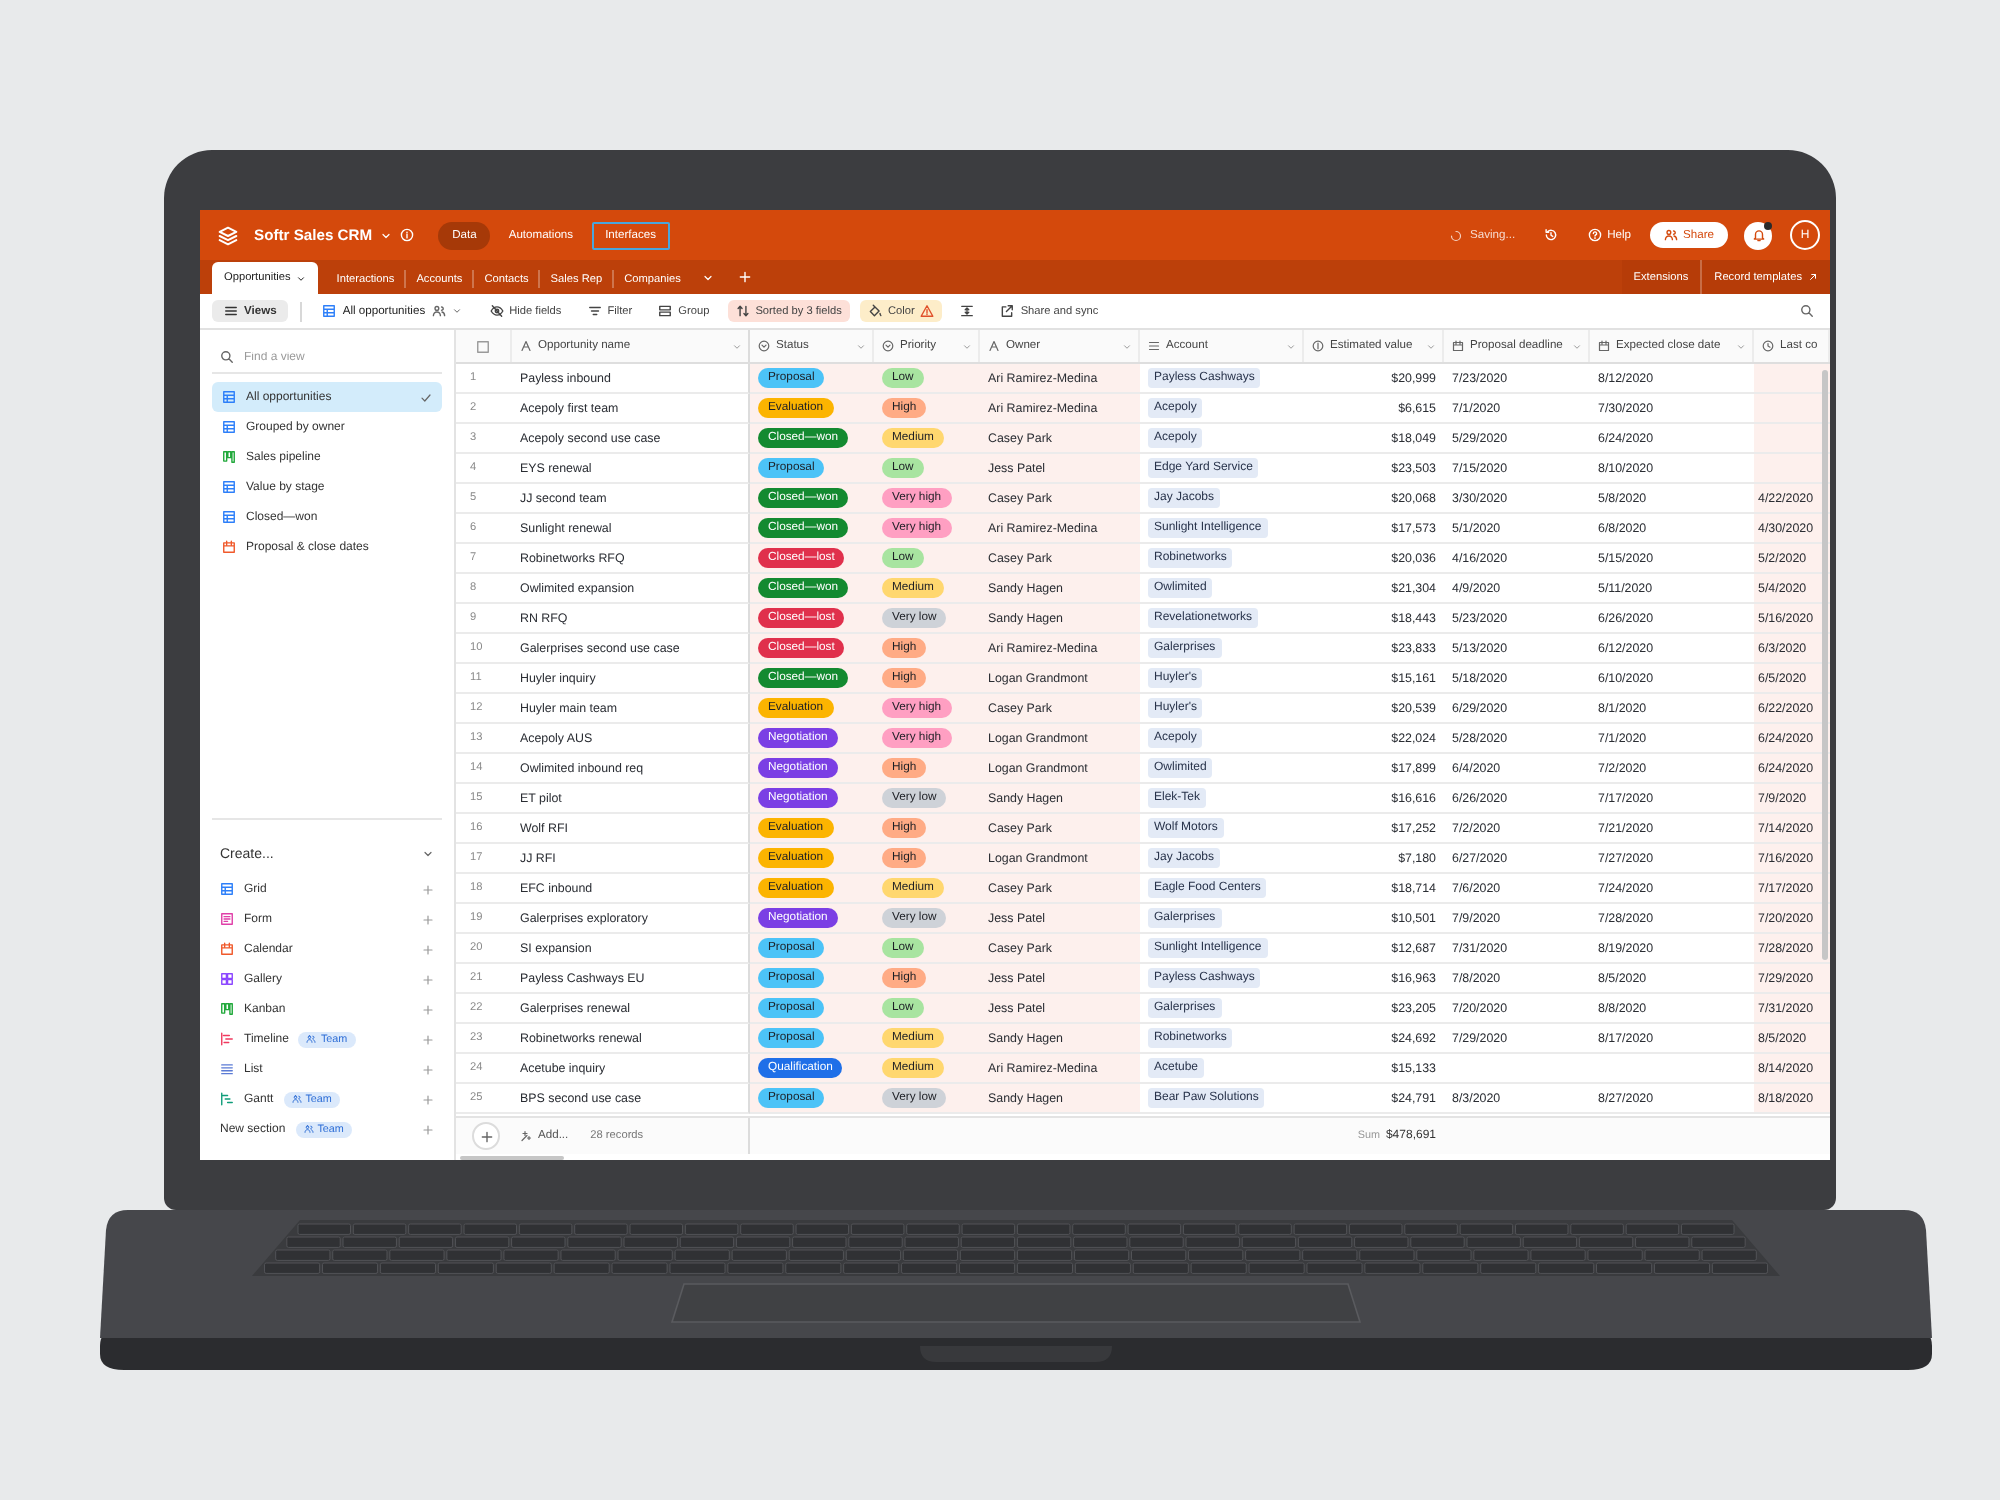  What do you see at coordinates (227, 979) in the screenshot?
I see `gallery-icon` at bounding box center [227, 979].